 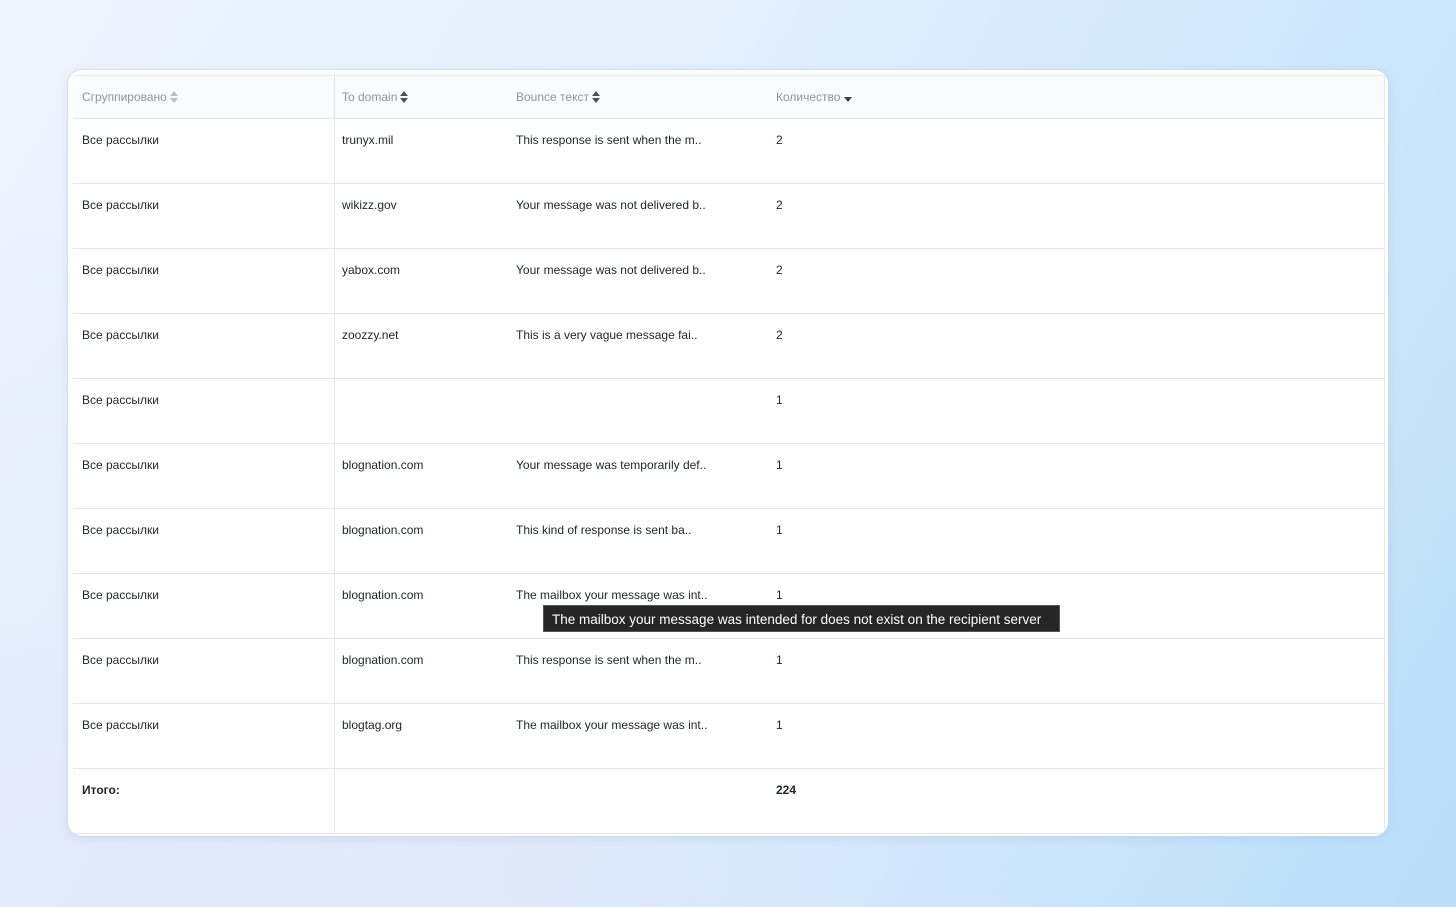 I want to click on column-divider, so click(x=334, y=455).